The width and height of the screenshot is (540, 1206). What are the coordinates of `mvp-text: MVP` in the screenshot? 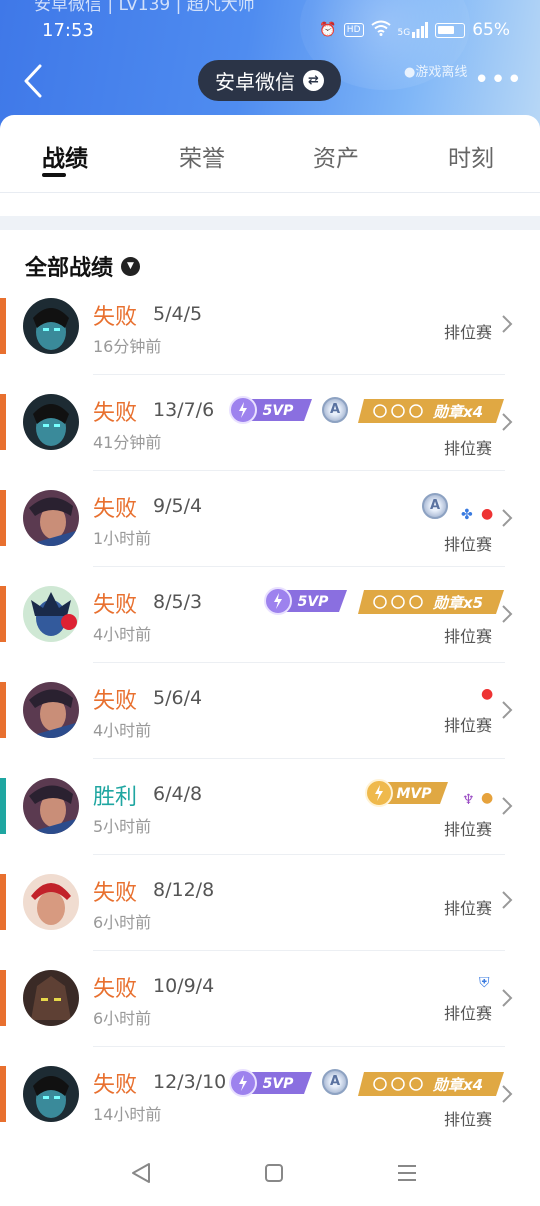 It's located at (414, 794).